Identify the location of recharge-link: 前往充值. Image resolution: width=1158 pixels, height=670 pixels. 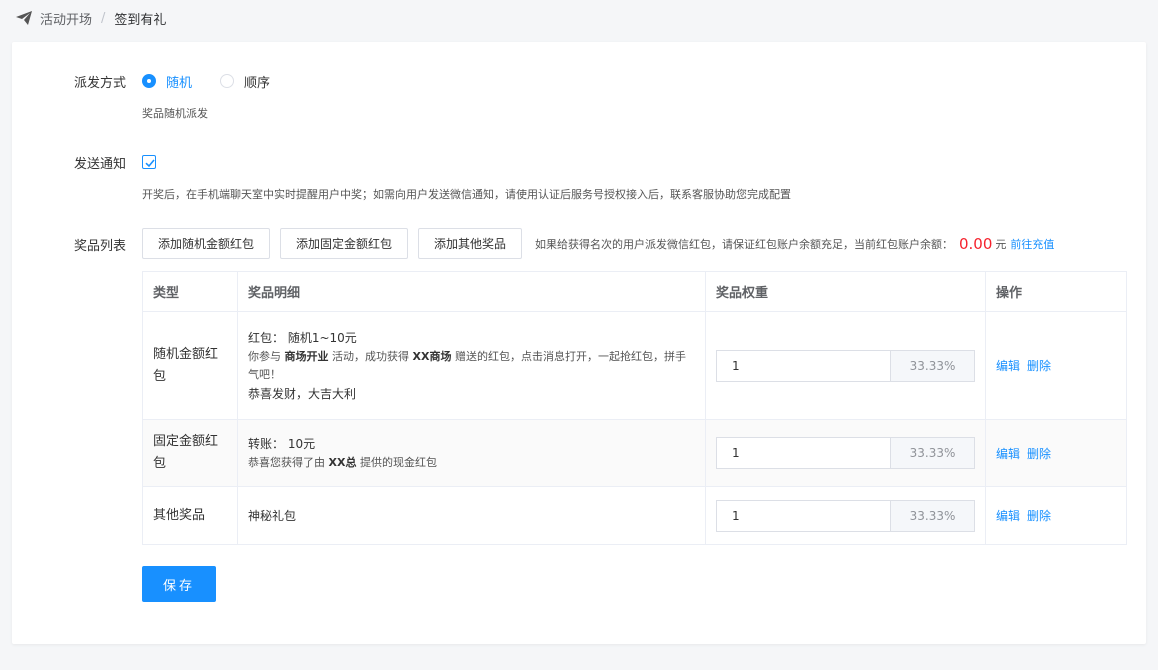
(1032, 244).